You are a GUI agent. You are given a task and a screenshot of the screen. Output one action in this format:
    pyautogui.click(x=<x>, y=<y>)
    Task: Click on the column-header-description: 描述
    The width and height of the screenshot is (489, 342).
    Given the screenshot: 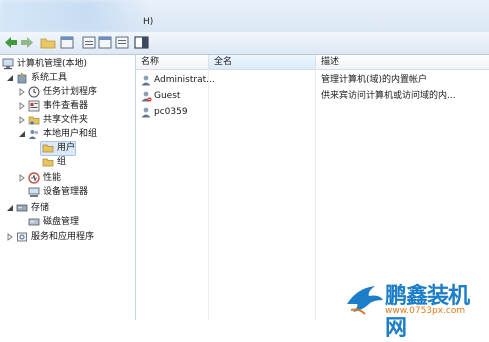 What is the action you would take?
    pyautogui.click(x=402, y=62)
    